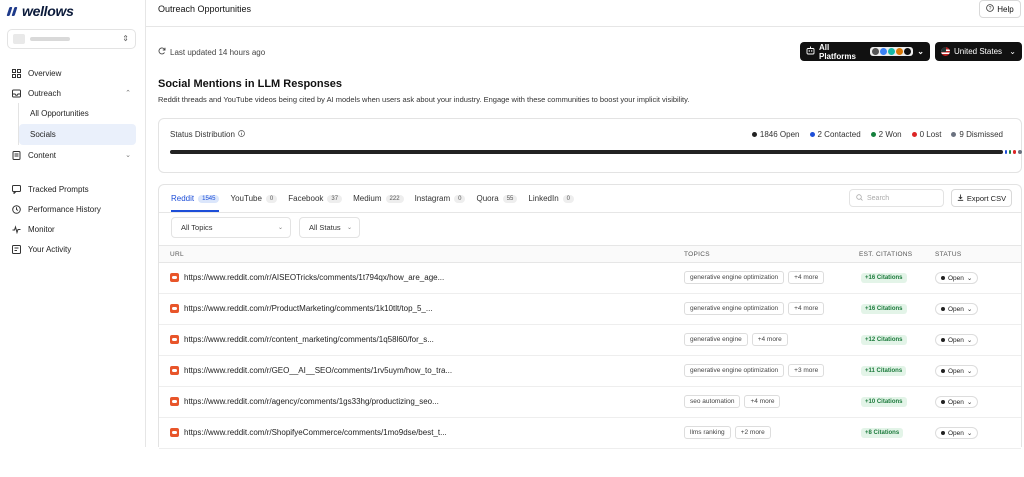 The width and height of the screenshot is (1024, 477). Describe the element at coordinates (207, 134) in the screenshot. I see `status-distribution-label: Status Distribution` at that location.